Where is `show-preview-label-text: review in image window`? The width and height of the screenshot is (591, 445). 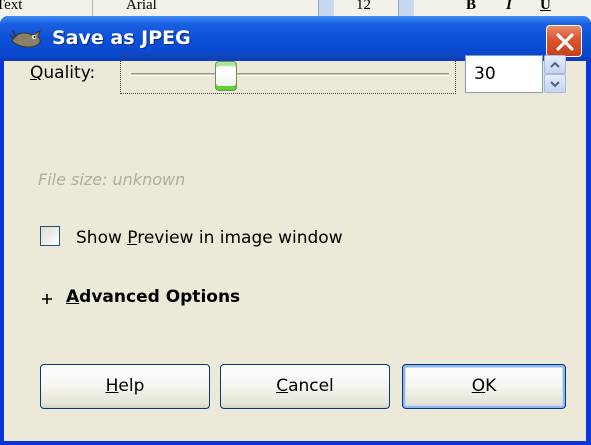 show-preview-label-text: review in image window is located at coordinates (240, 238).